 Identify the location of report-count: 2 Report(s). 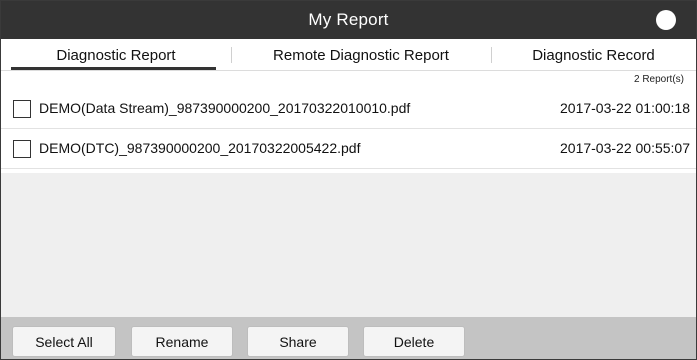
(658, 79).